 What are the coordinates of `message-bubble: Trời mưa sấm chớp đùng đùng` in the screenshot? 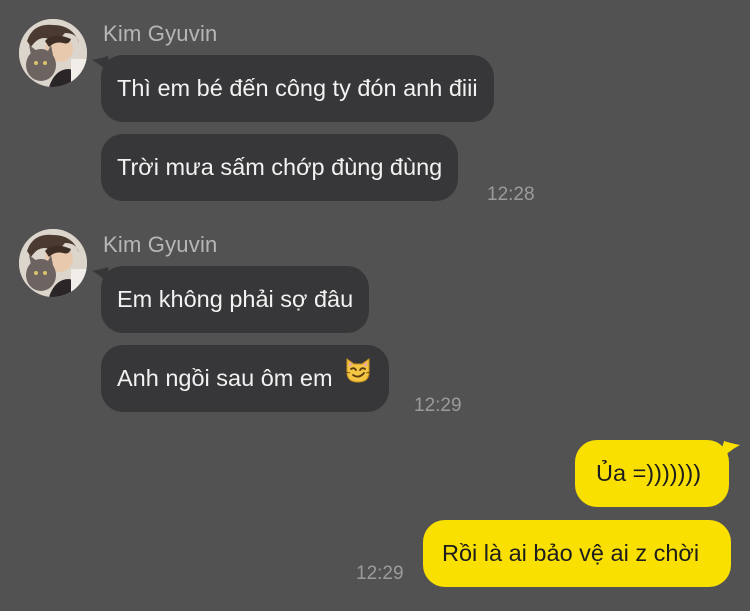 It's located at (280, 167).